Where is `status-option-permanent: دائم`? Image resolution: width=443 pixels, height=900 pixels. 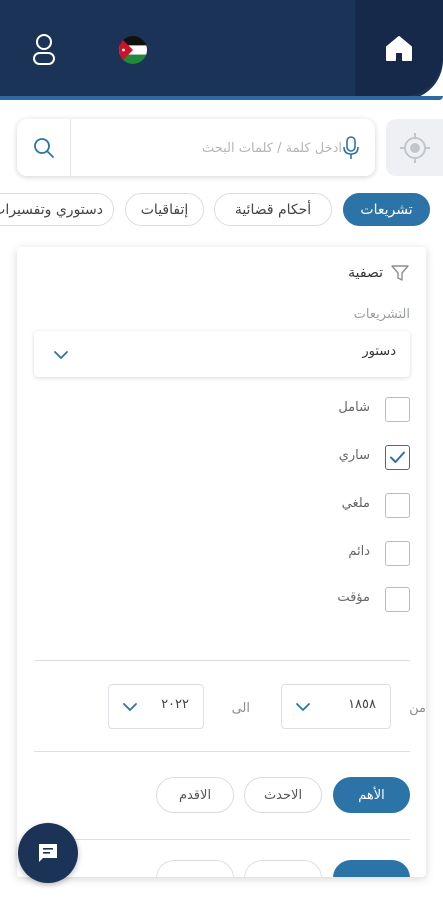 status-option-permanent: دائم is located at coordinates (350, 555).